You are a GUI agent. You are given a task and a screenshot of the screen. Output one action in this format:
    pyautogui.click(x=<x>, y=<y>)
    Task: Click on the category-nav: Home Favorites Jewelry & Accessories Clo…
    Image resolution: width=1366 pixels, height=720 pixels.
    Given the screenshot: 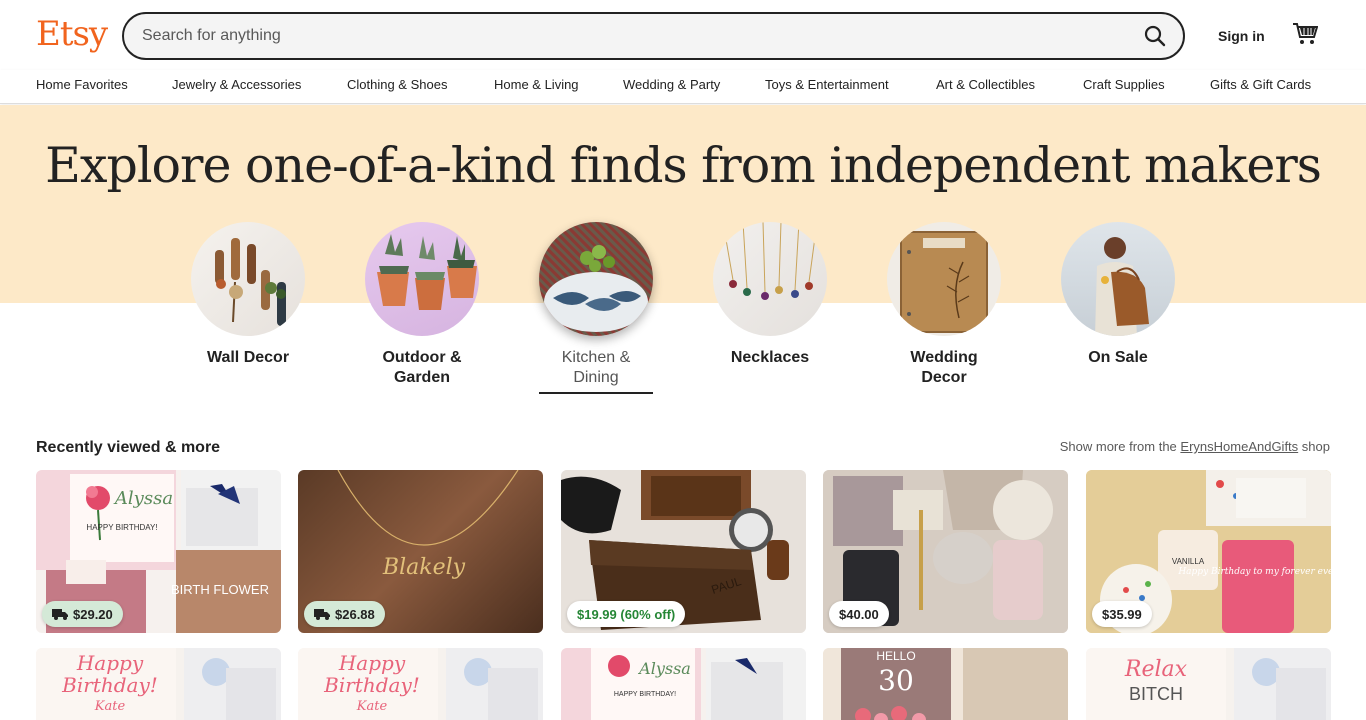 What is the action you would take?
    pyautogui.click(x=683, y=87)
    